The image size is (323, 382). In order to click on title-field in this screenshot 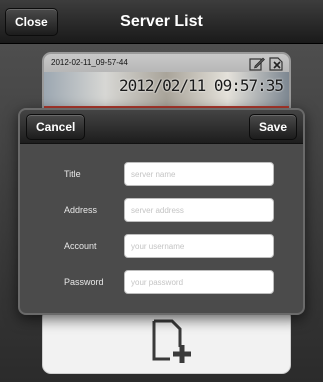, I will do `click(199, 174)`.